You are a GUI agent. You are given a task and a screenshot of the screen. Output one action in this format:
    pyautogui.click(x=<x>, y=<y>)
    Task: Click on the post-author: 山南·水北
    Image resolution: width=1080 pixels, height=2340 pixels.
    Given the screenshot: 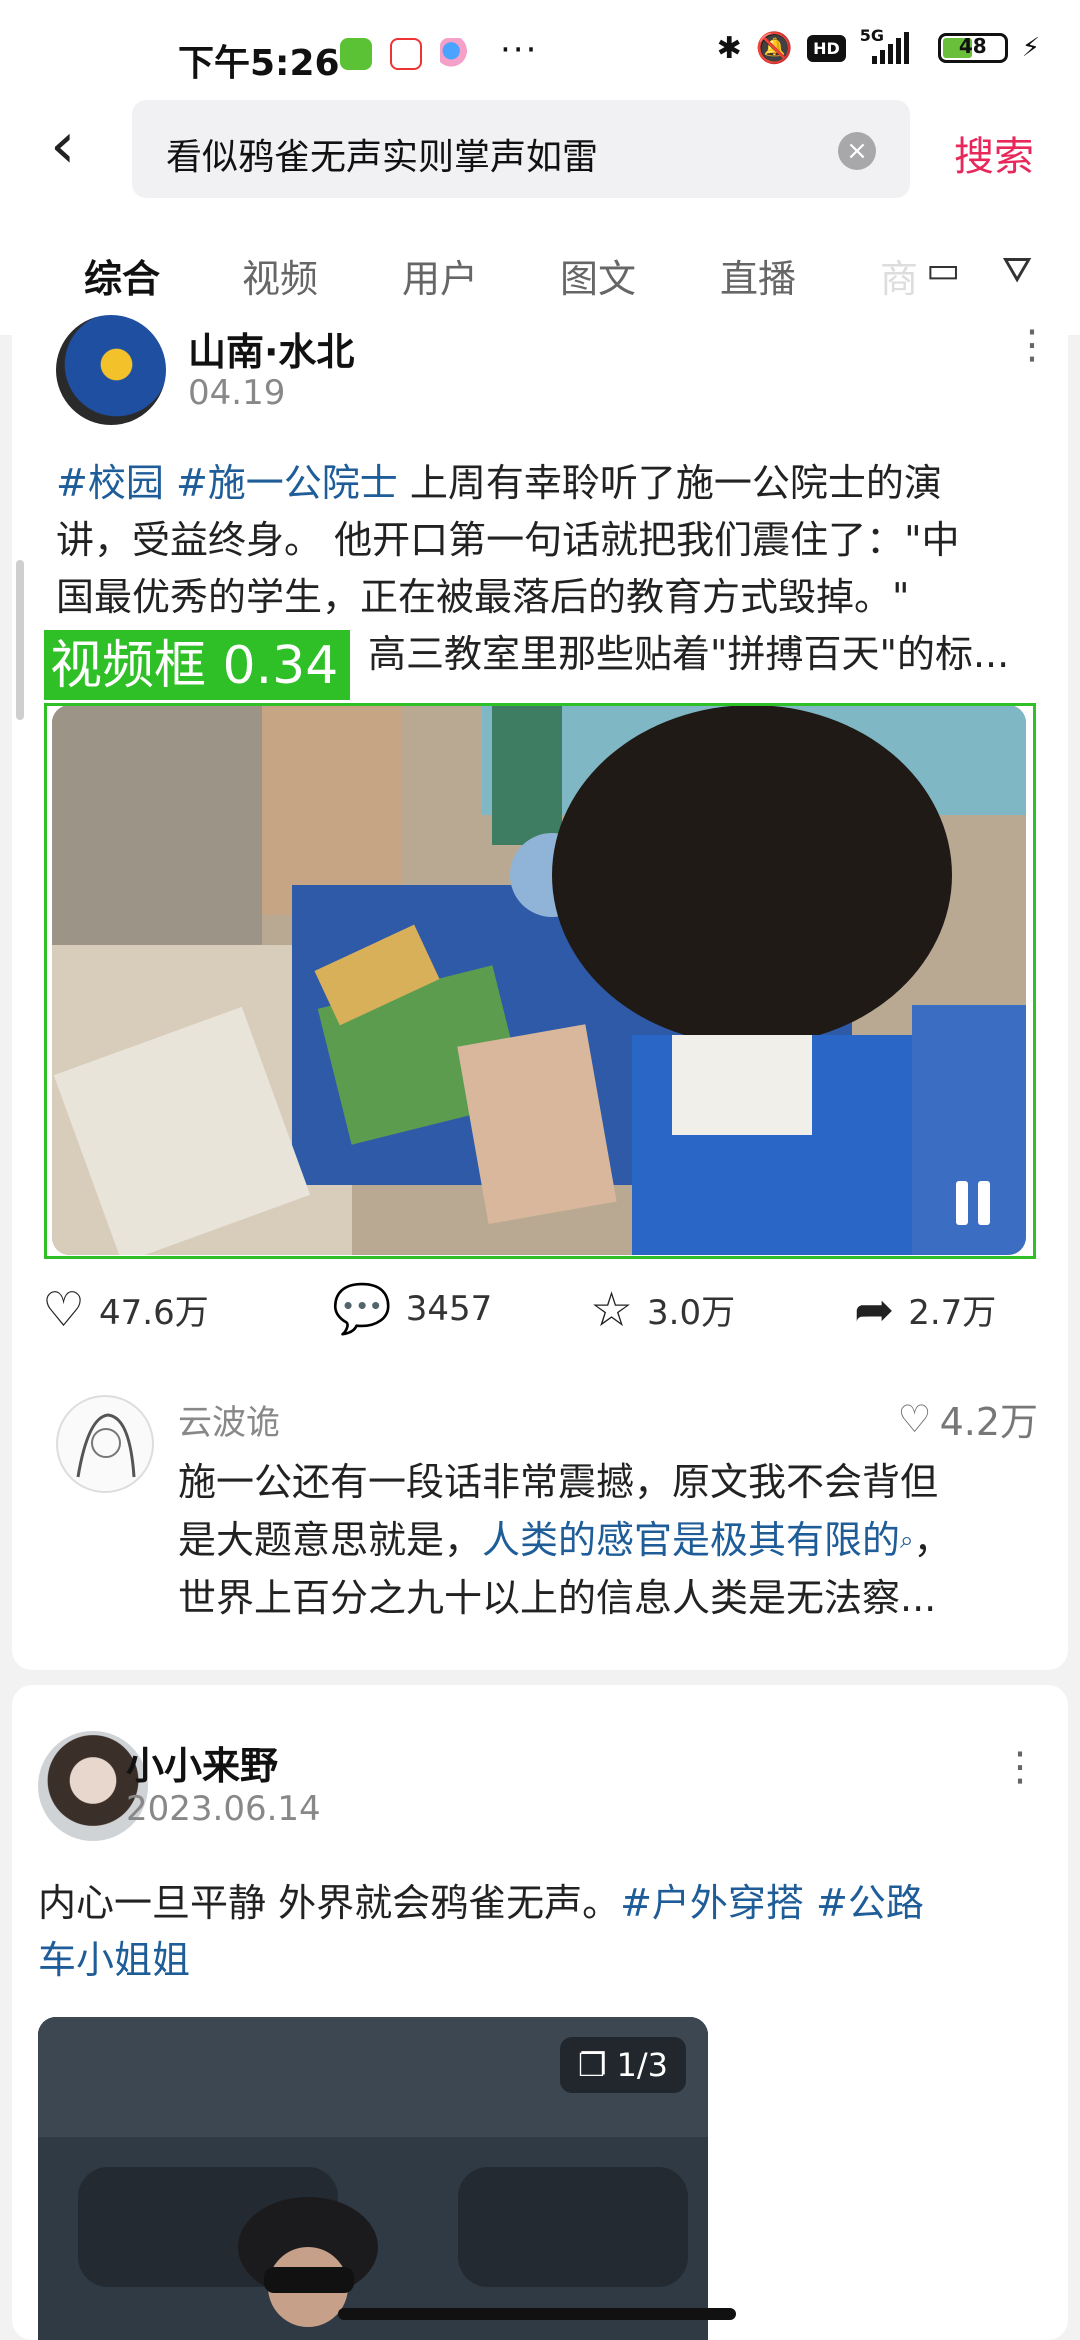 What is the action you would take?
    pyautogui.click(x=271, y=348)
    